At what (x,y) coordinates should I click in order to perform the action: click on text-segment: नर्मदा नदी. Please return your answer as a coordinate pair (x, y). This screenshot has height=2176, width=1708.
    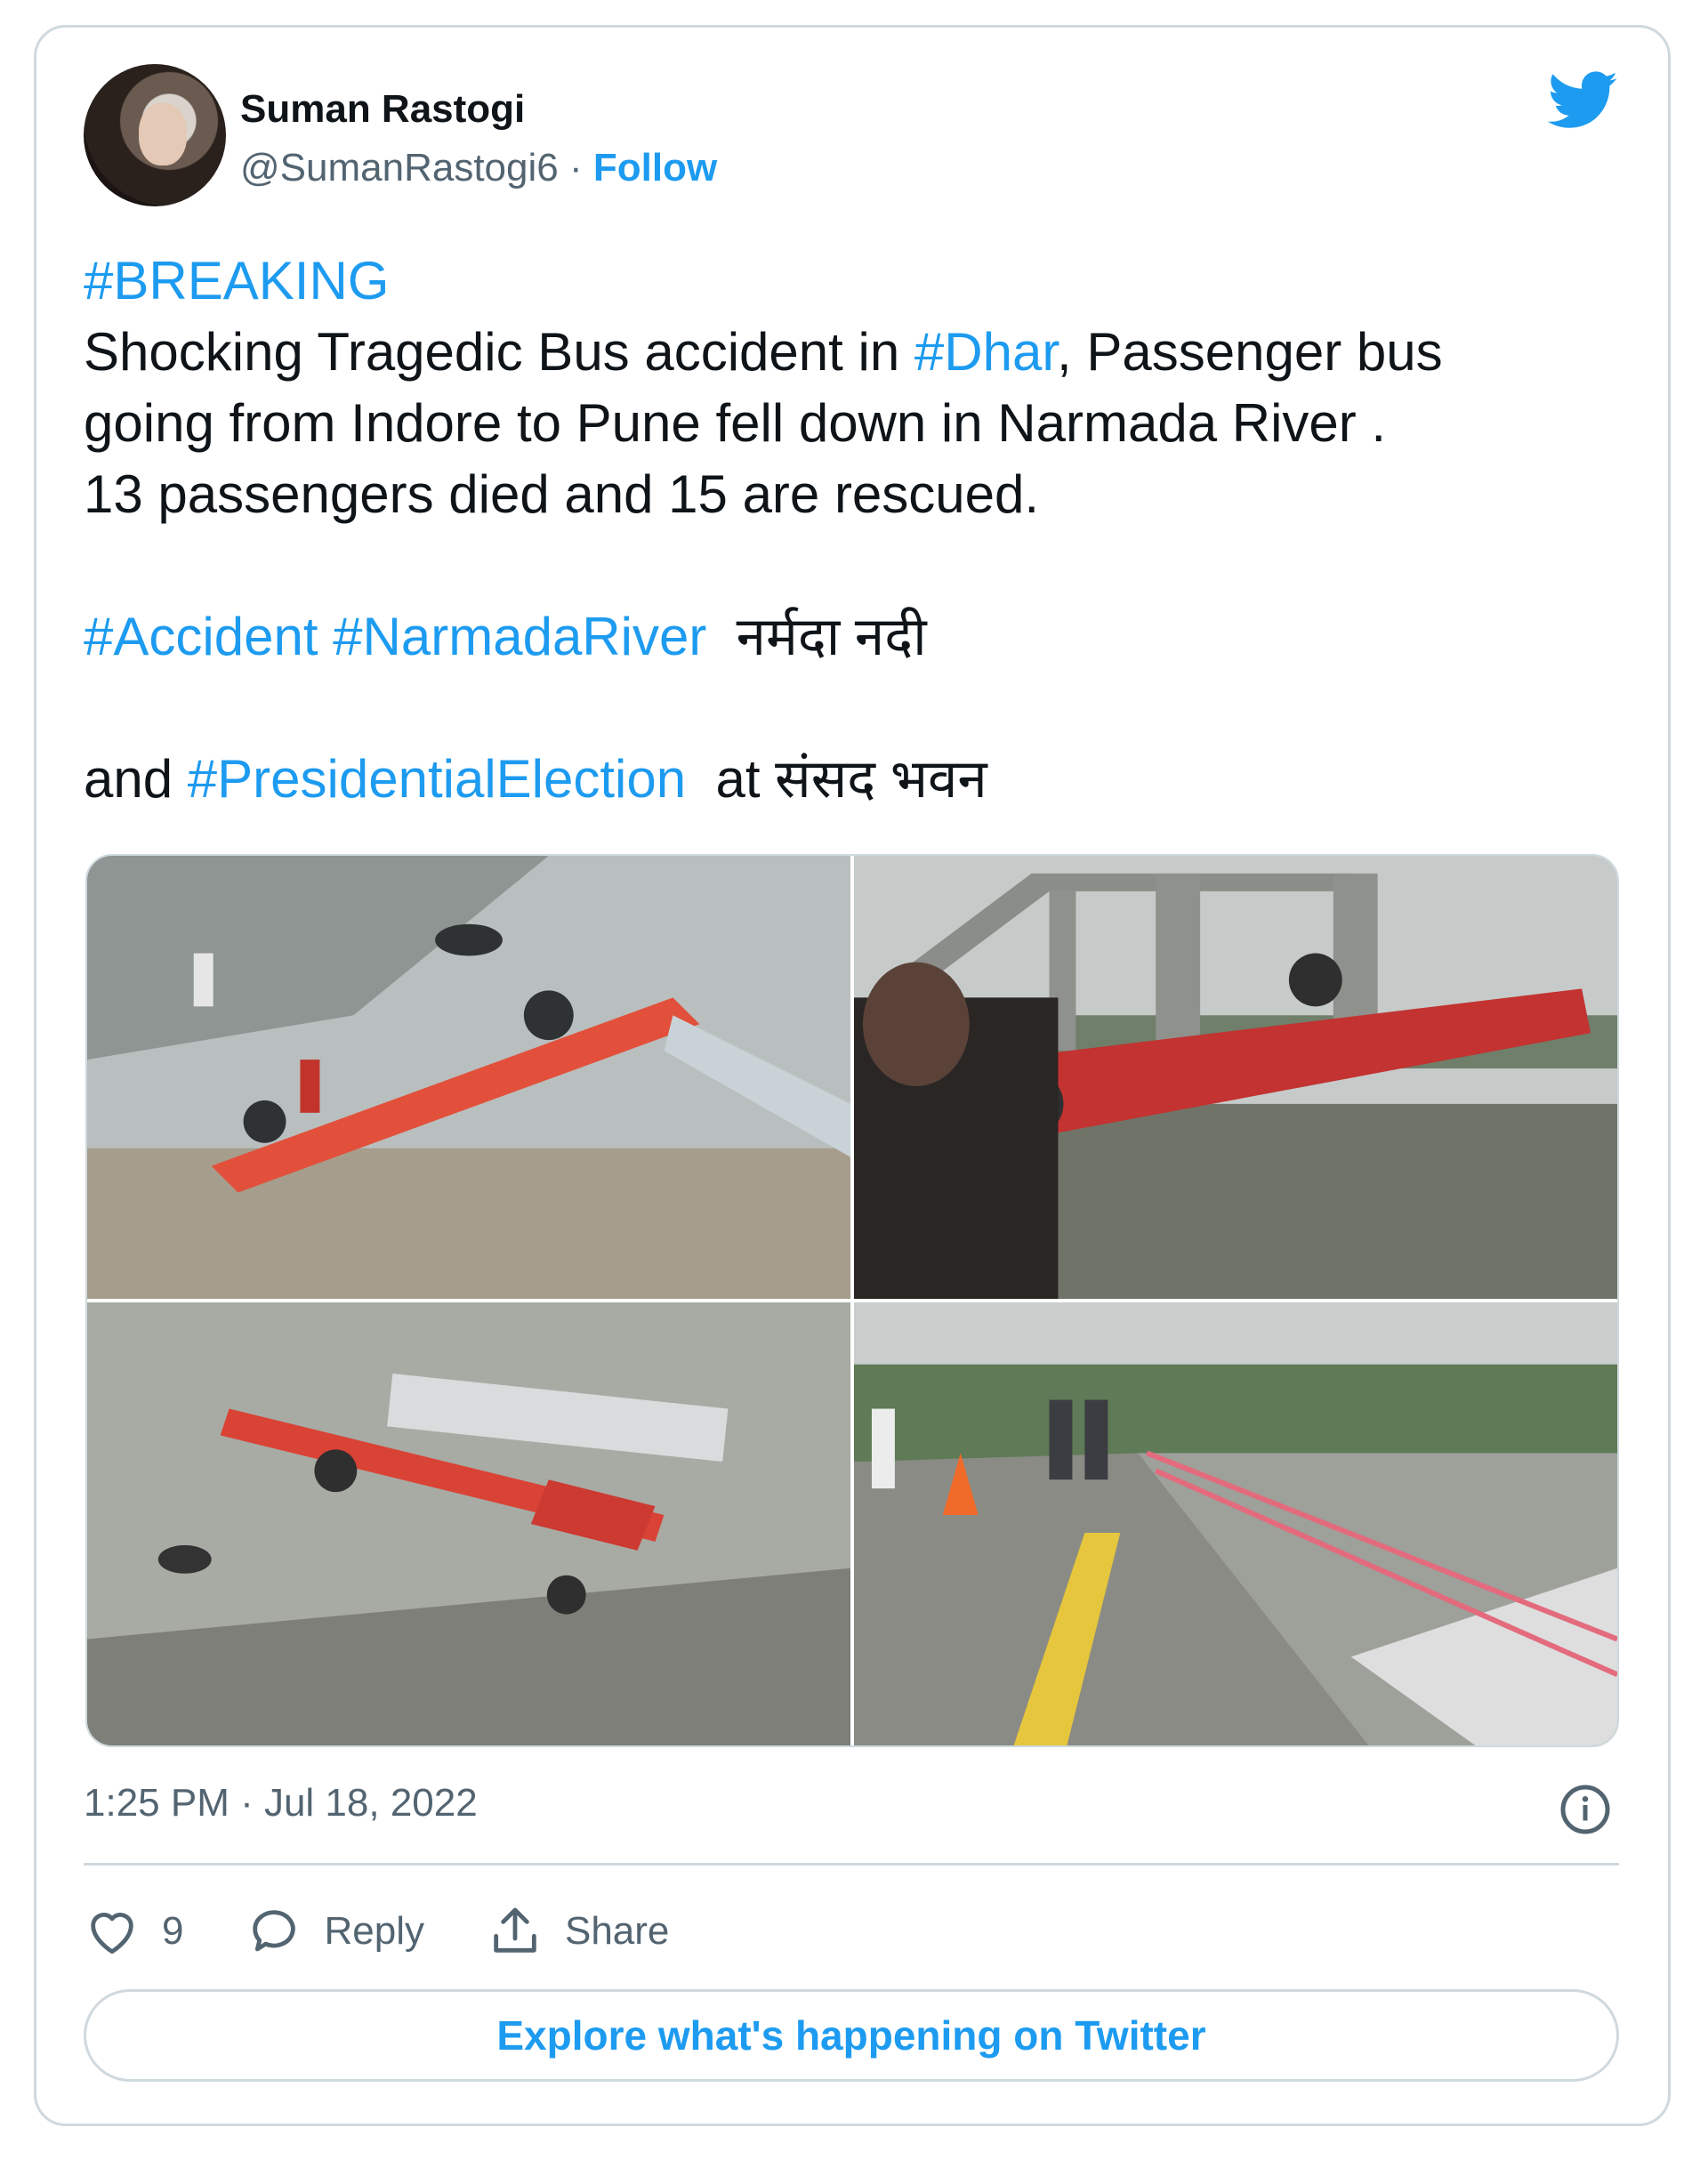
    Looking at the image, I should click on (816, 636).